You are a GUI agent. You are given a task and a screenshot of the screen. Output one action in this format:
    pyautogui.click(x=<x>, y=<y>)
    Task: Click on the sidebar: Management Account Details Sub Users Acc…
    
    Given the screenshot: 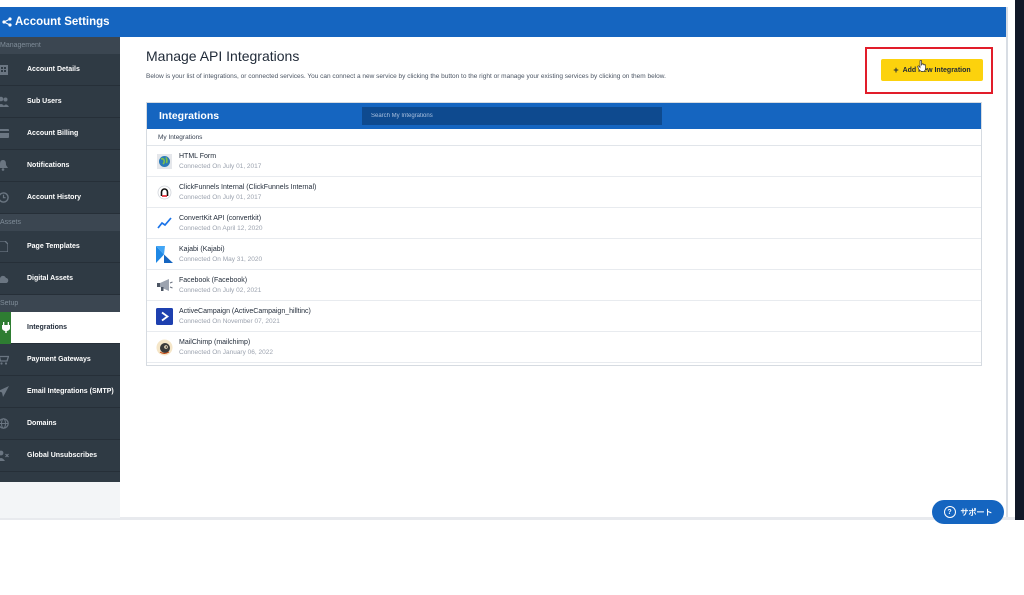 What is the action you would take?
    pyautogui.click(x=60, y=259)
    